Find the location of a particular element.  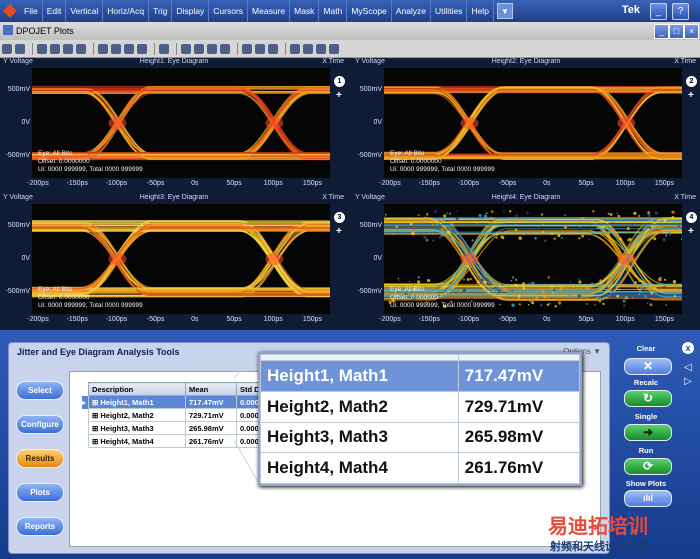

zoom-row-description: Height3, Math3 is located at coordinates (359, 437).